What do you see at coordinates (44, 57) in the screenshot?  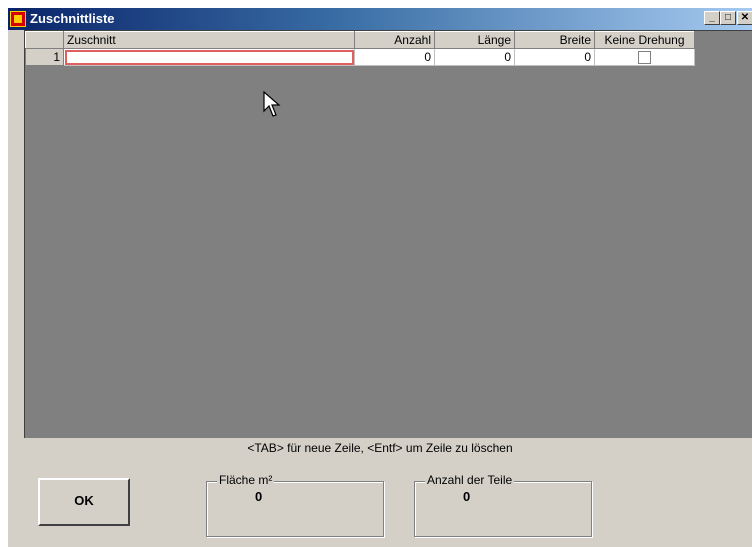 I see `row-number: 1` at bounding box center [44, 57].